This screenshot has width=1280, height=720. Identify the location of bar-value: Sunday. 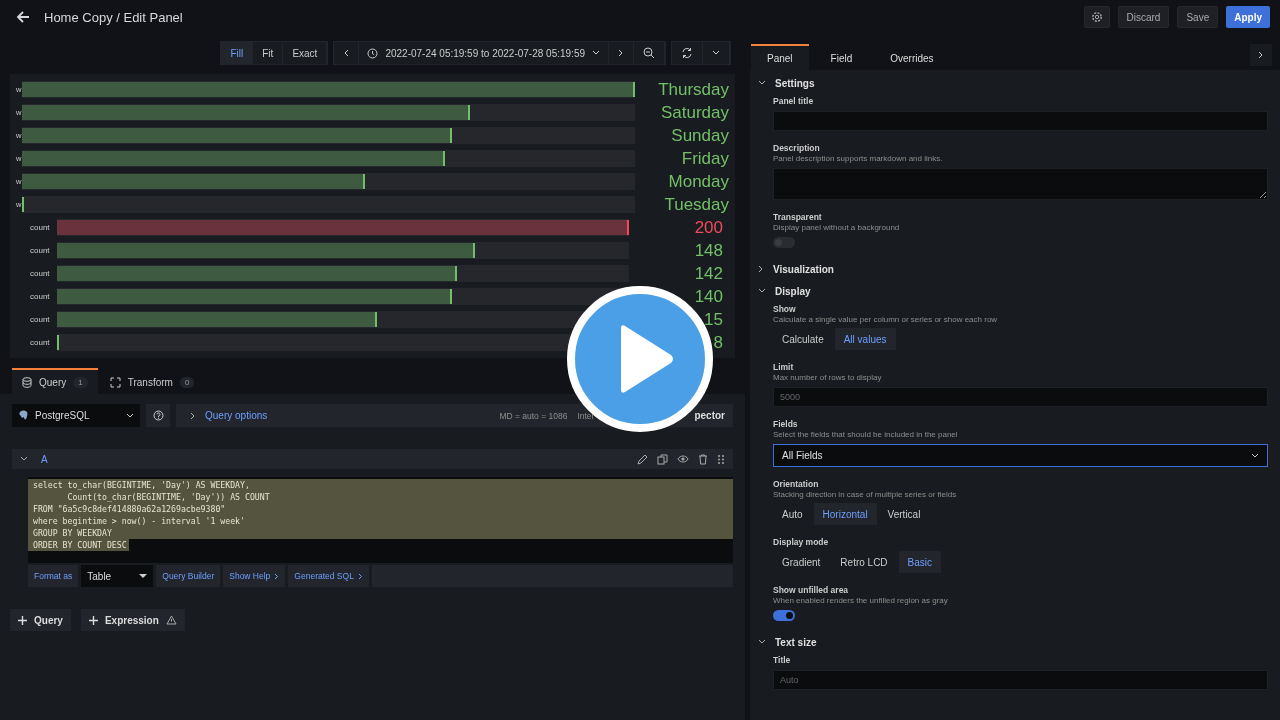
(700, 135).